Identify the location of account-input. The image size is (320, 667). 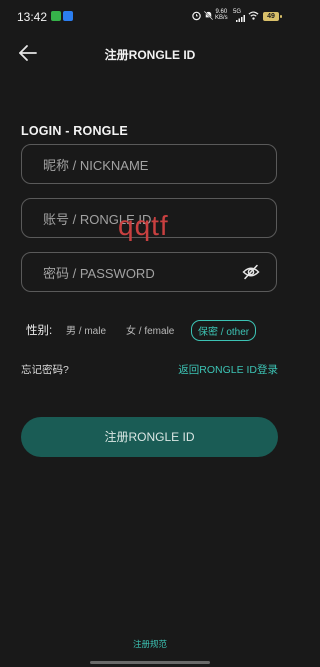
(148, 219).